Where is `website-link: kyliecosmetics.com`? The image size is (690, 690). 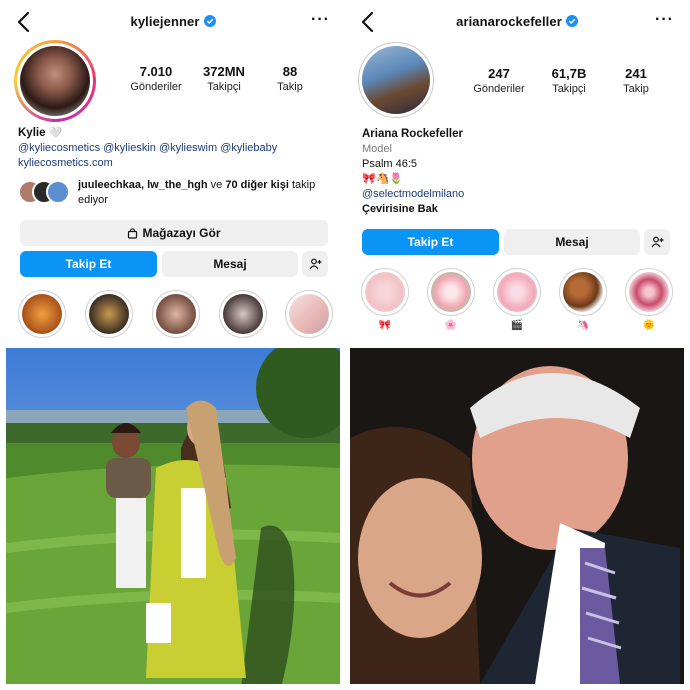
website-link: kyliecosmetics.com is located at coordinates (65, 163).